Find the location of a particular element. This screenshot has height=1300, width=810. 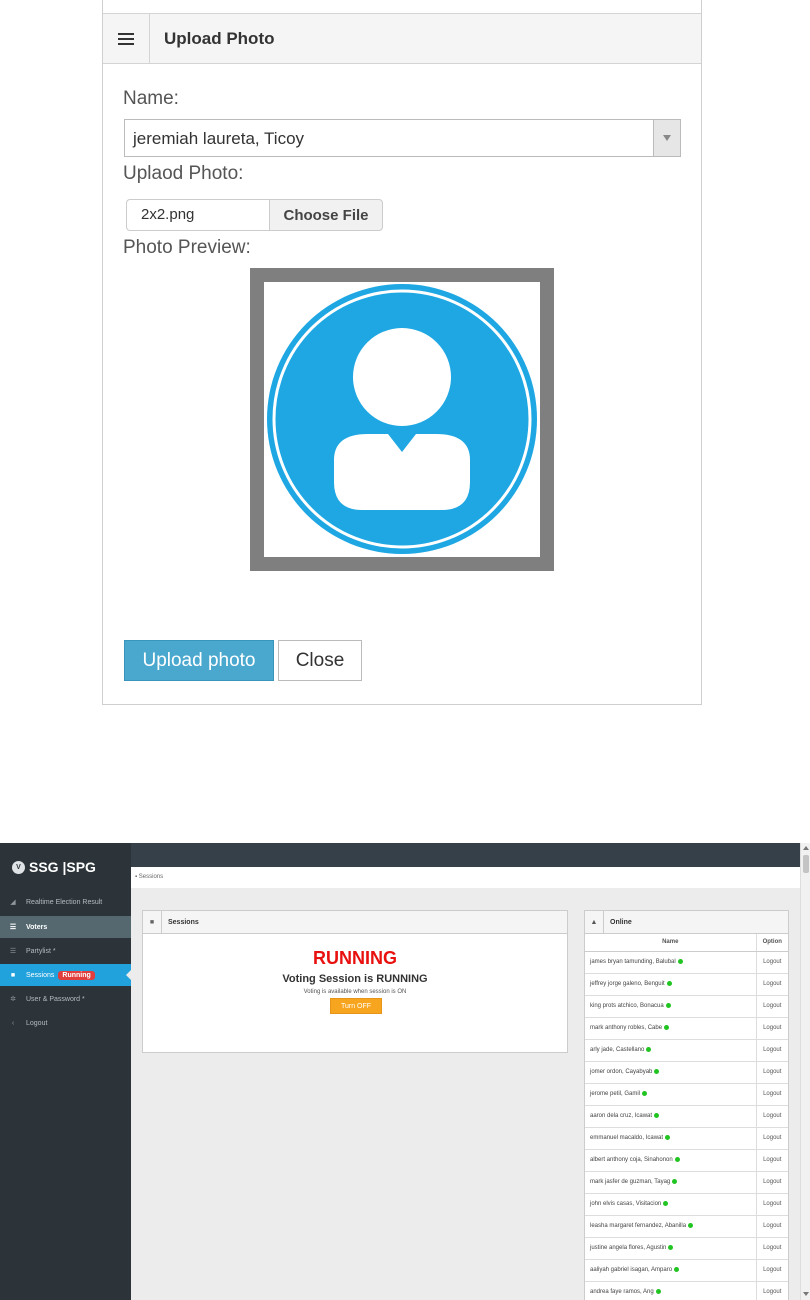

dialog-header: Upload Photo is located at coordinates (402, 38).